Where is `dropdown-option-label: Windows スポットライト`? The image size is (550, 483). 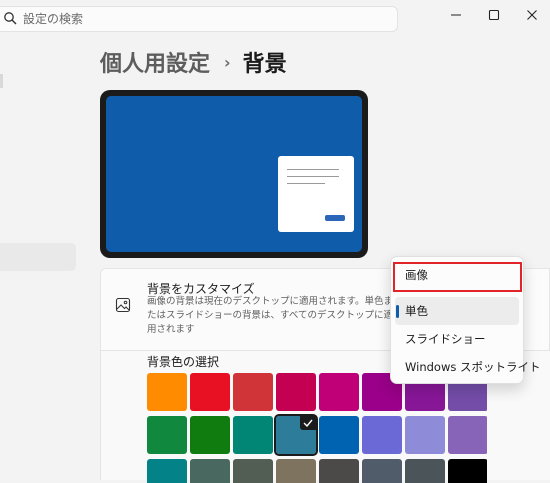
dropdown-option-label: Windows スポットライト is located at coordinates (473, 367).